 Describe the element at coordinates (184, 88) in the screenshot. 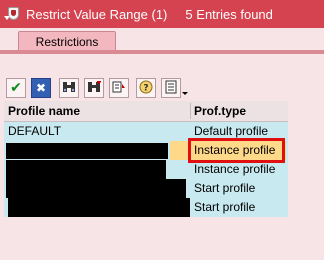

I see `export-dropdown-button` at that location.